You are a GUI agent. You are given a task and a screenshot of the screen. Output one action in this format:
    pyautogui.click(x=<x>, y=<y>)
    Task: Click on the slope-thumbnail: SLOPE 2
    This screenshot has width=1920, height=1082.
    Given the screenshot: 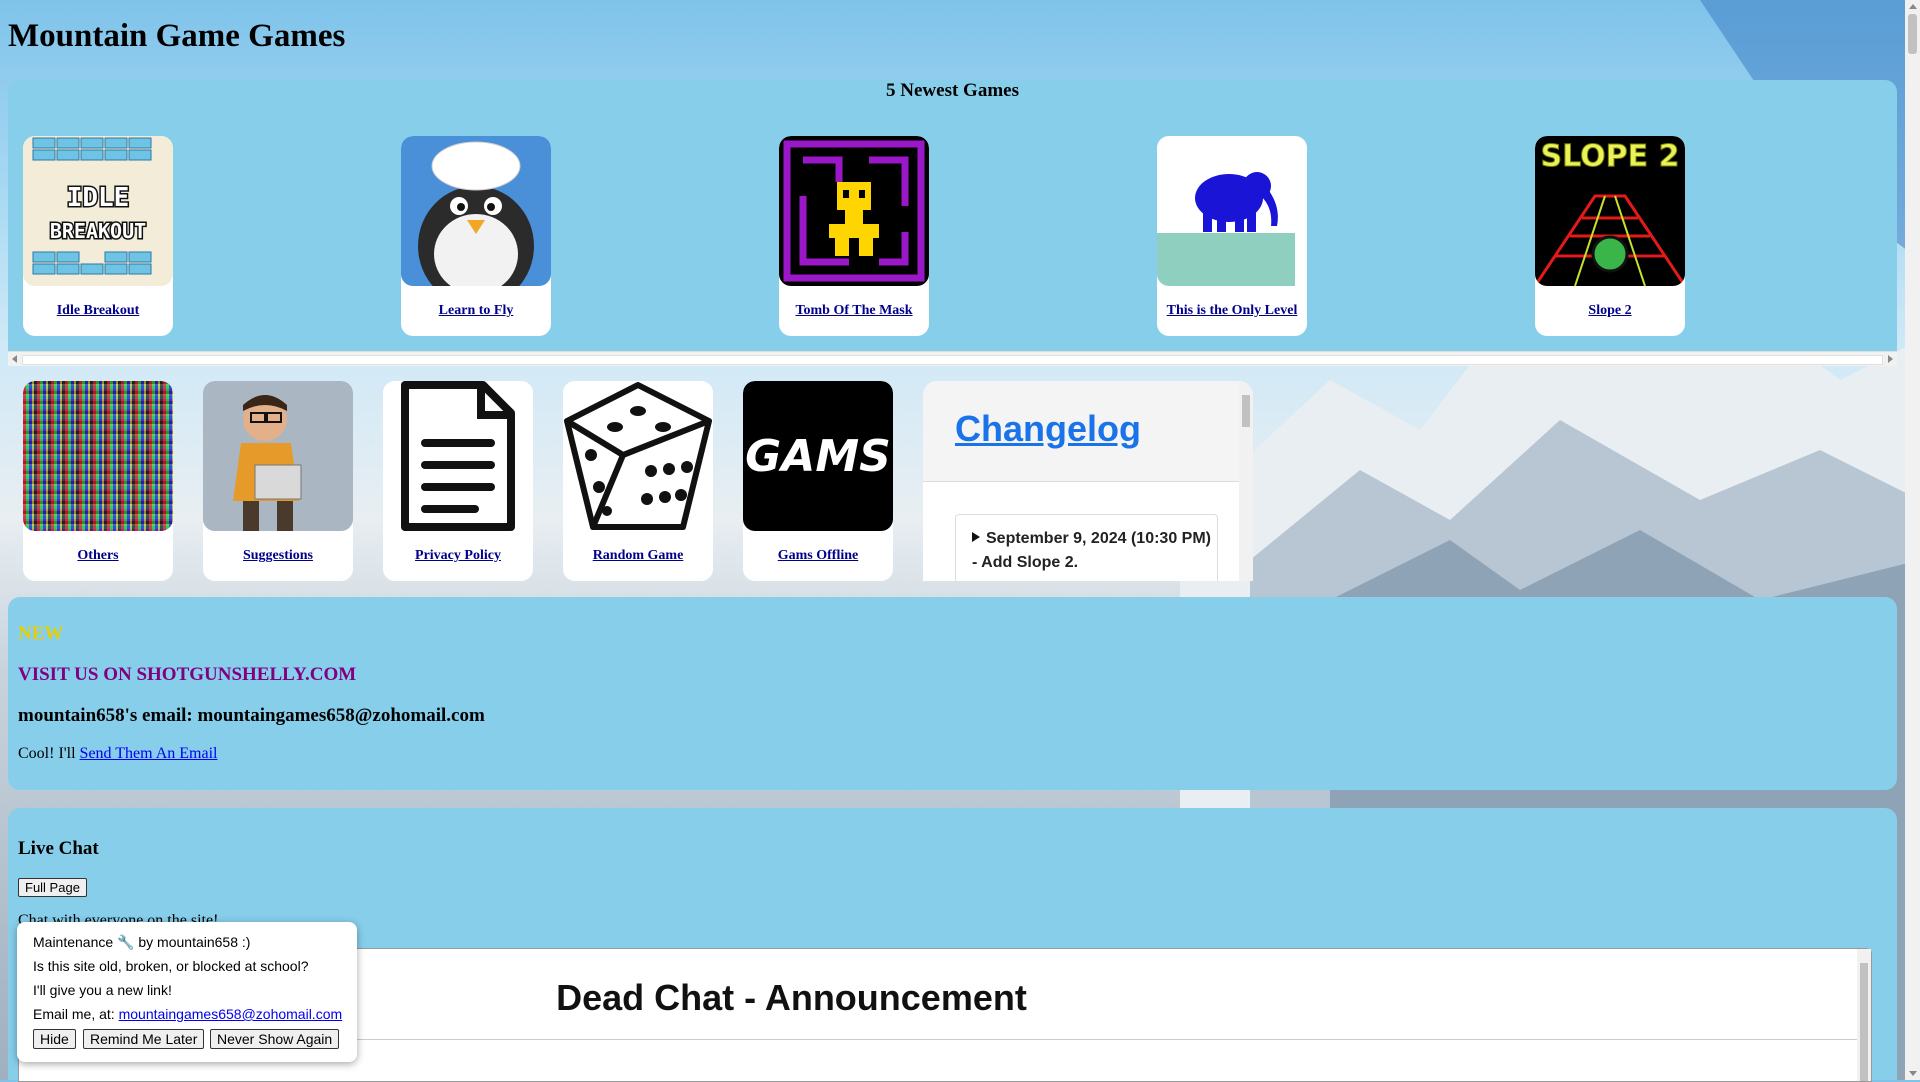 What is the action you would take?
    pyautogui.click(x=1610, y=211)
    